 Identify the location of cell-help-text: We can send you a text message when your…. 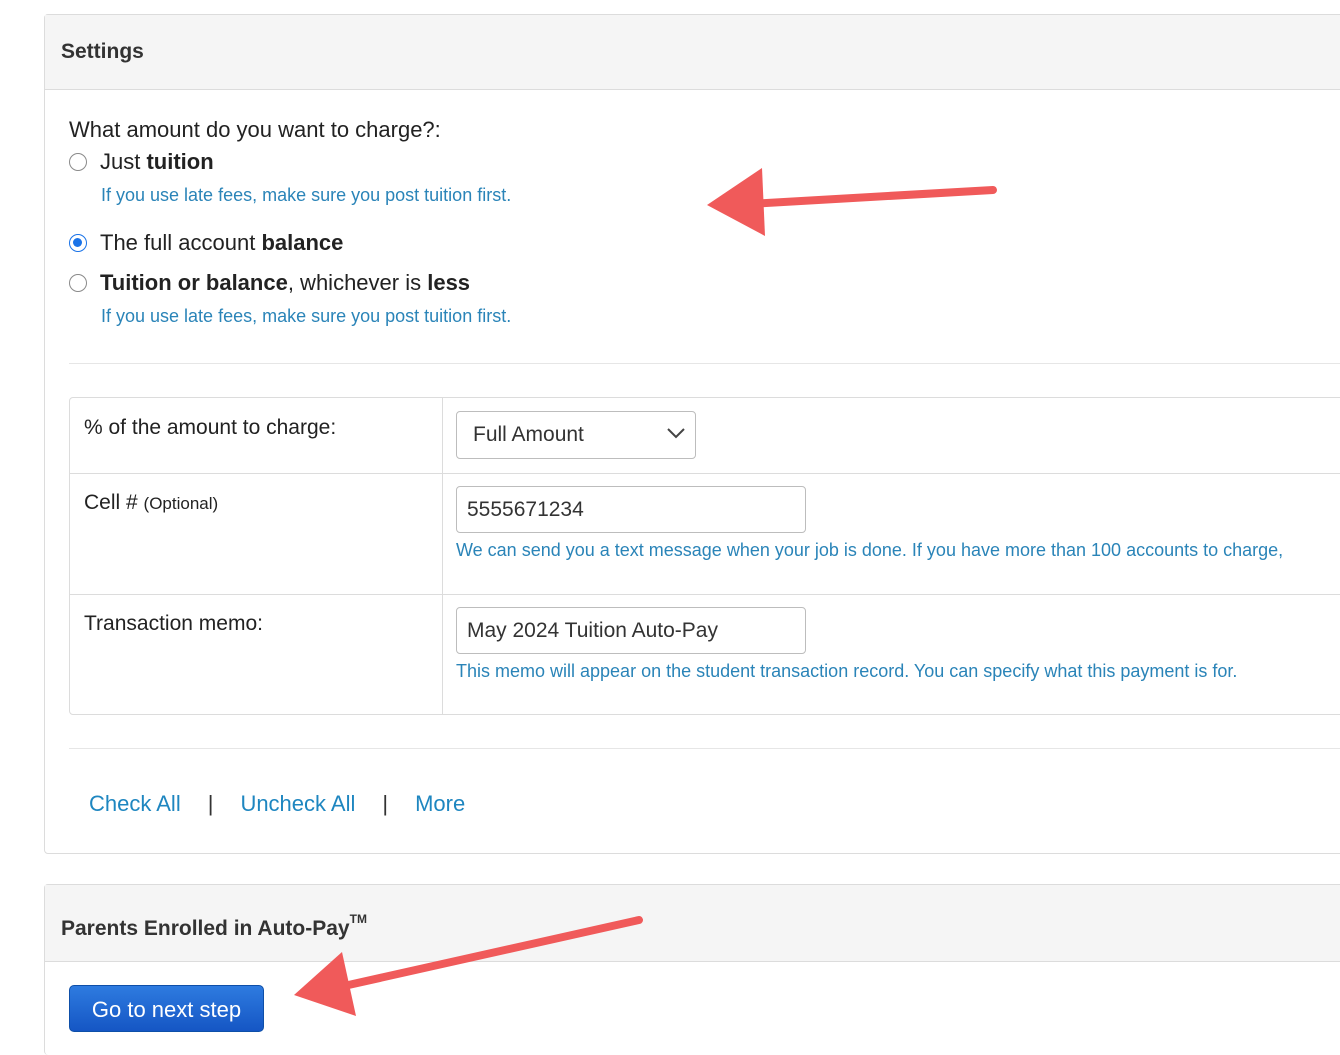
(870, 550).